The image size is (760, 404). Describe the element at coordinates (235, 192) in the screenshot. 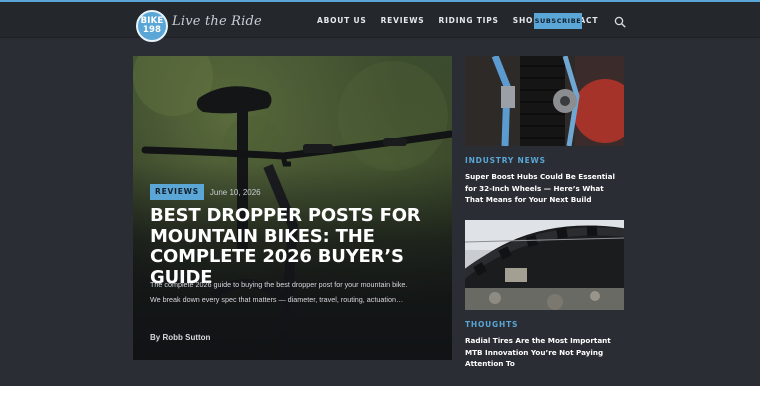

I see `featured-date: June 10, 2026` at that location.